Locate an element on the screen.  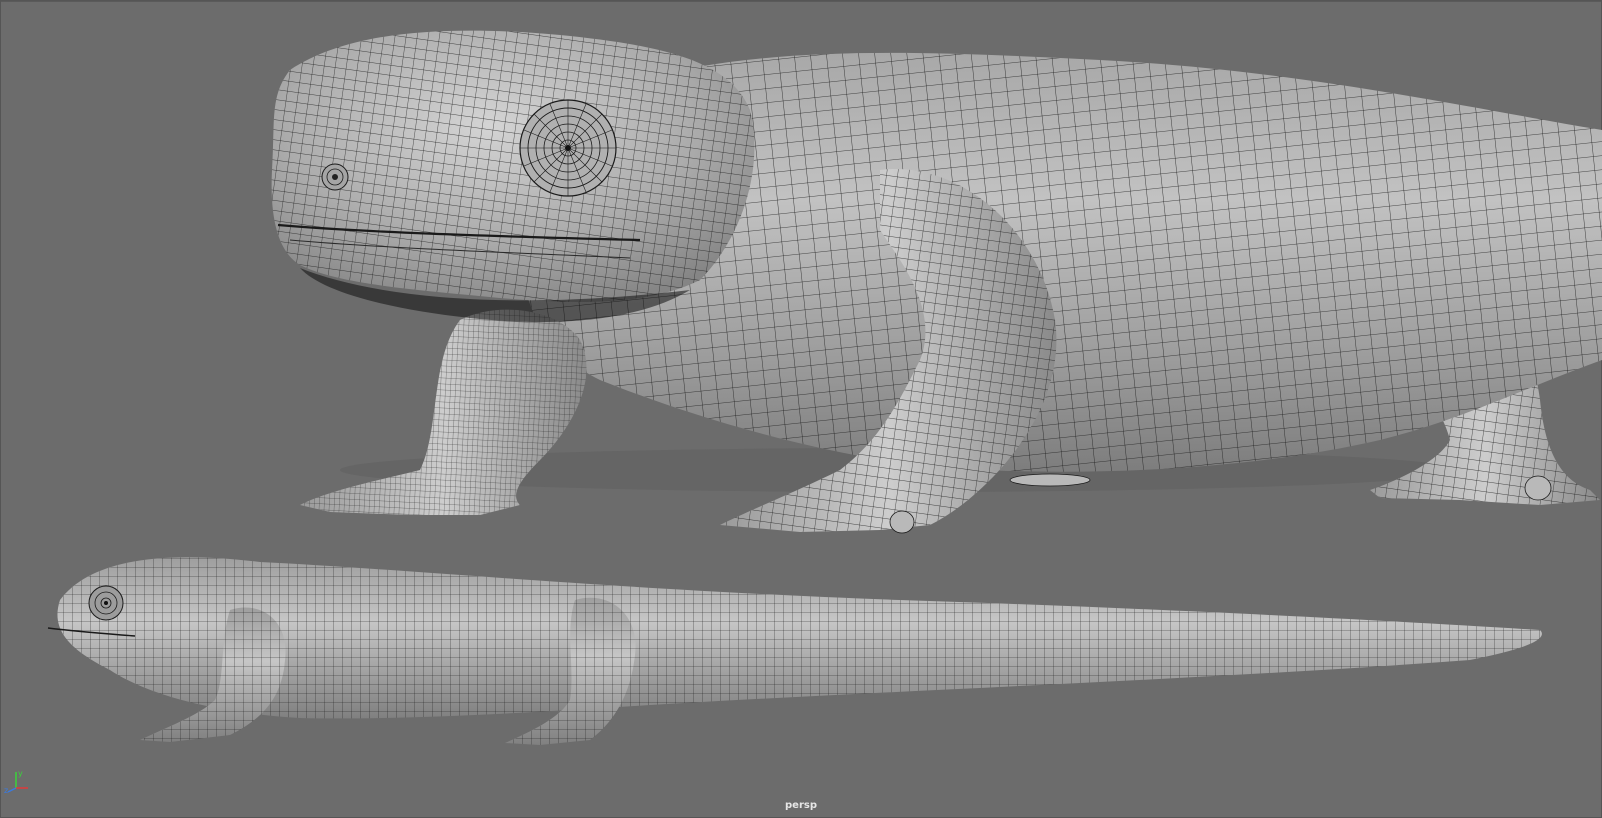
y-axis-label: y is located at coordinates (20, 773).